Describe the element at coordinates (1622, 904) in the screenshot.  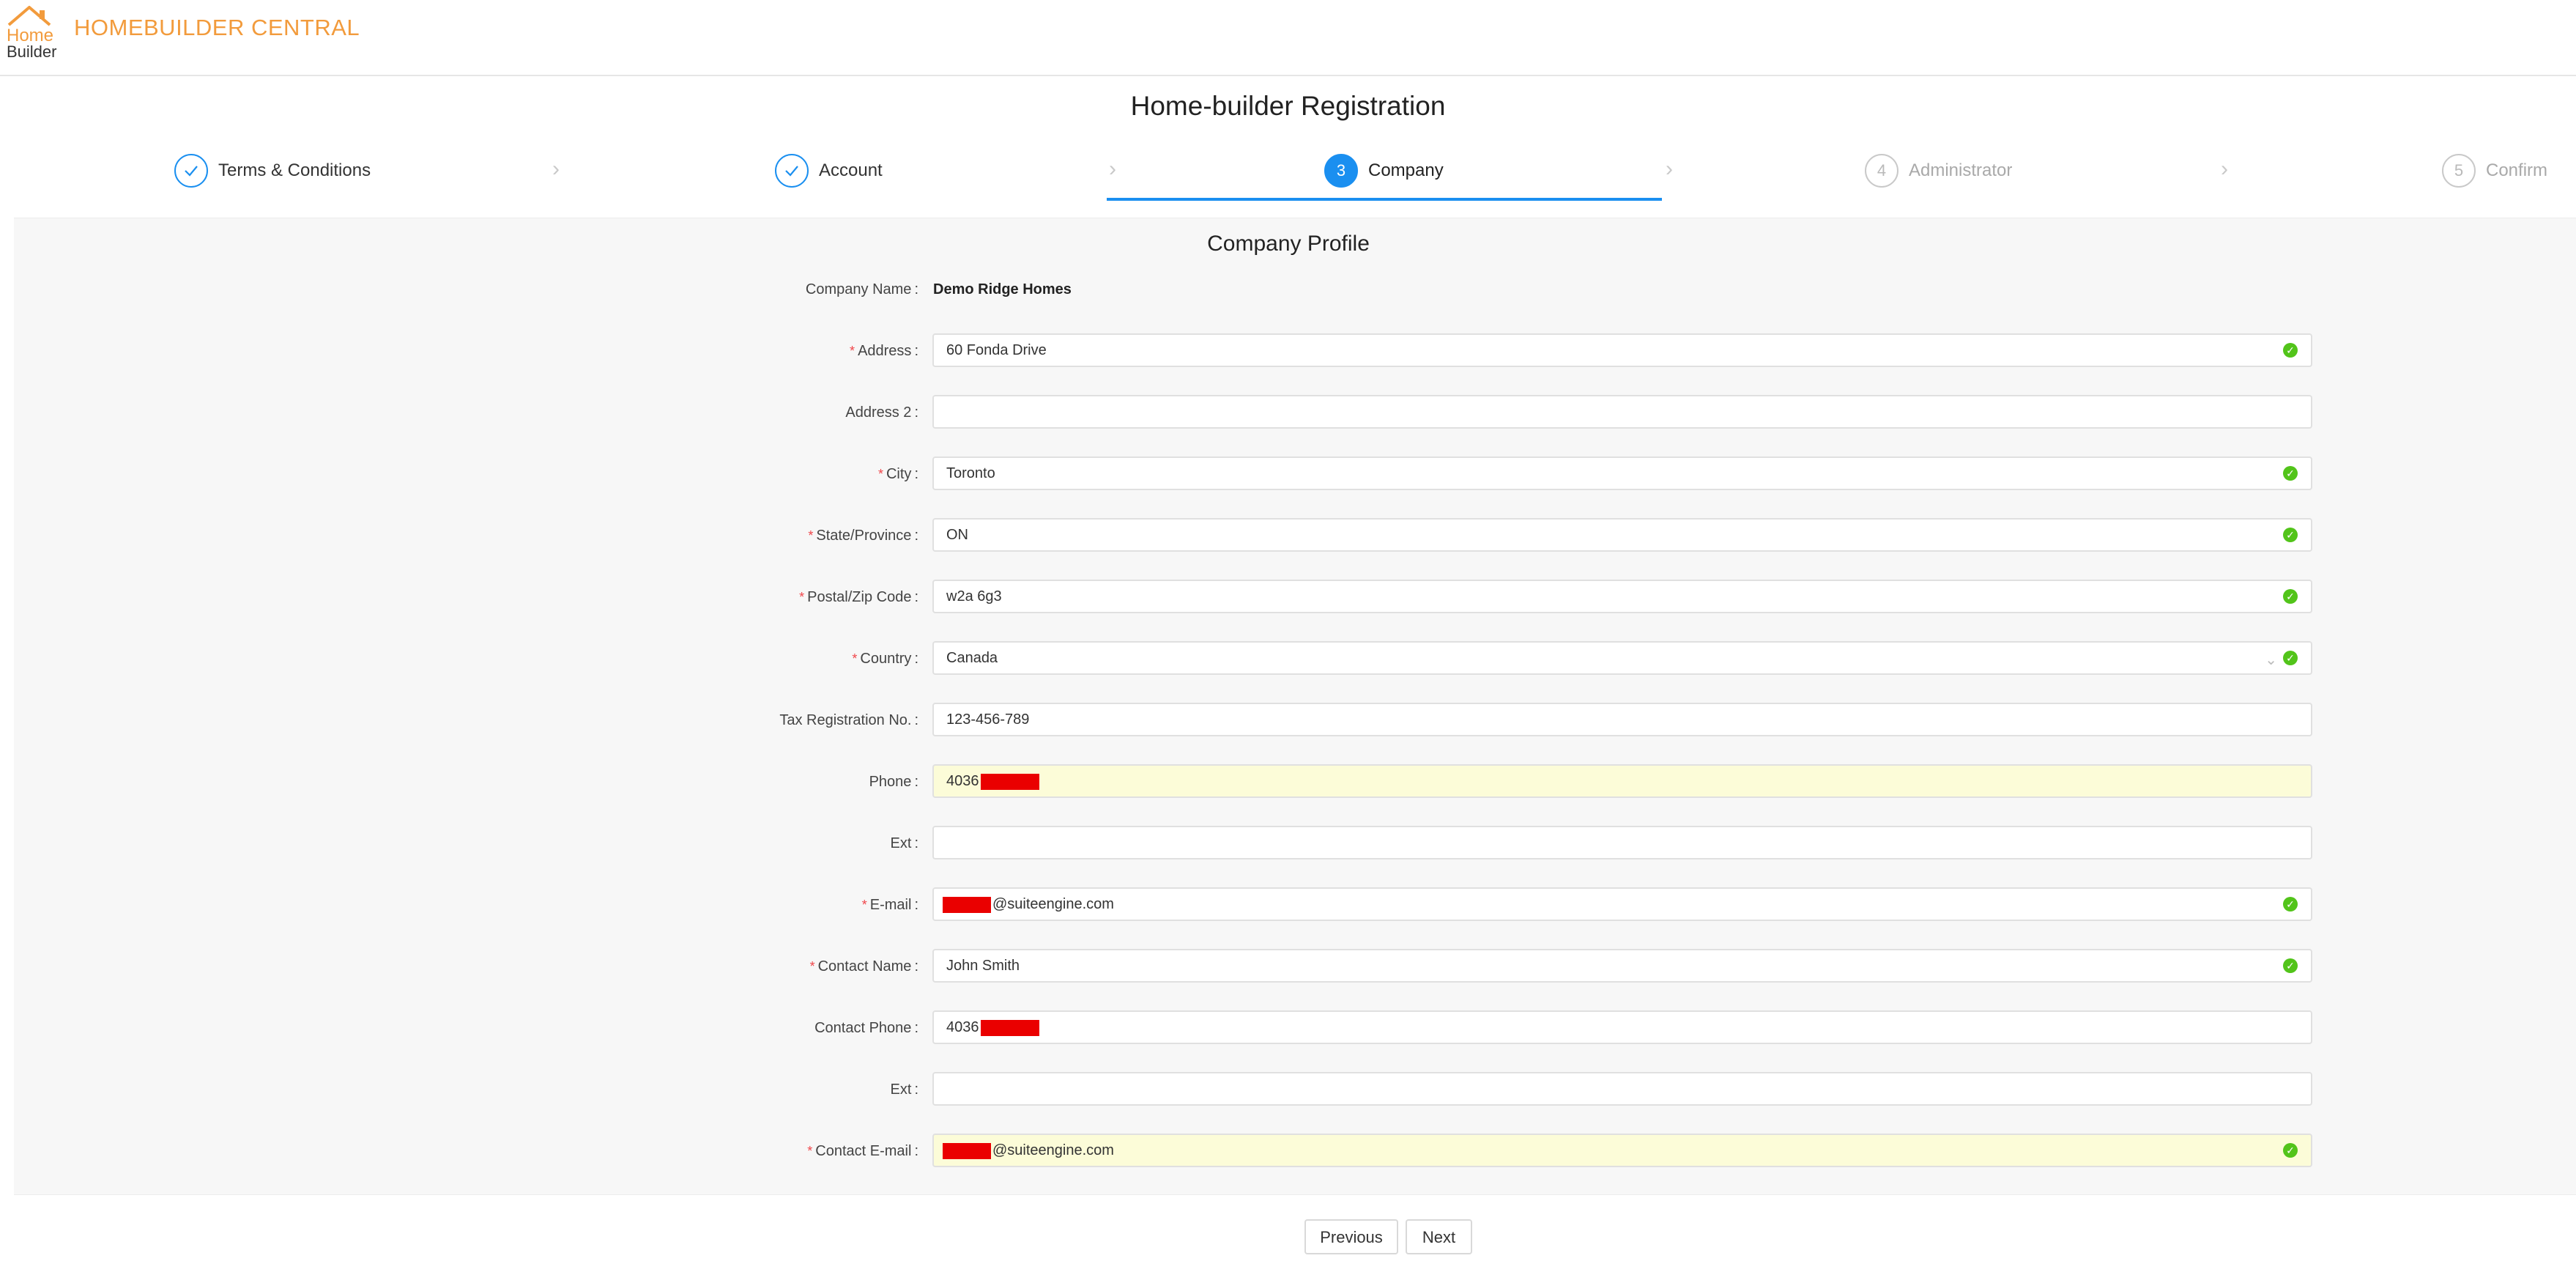
I see `email-input: @suiteengine.com ✓` at that location.